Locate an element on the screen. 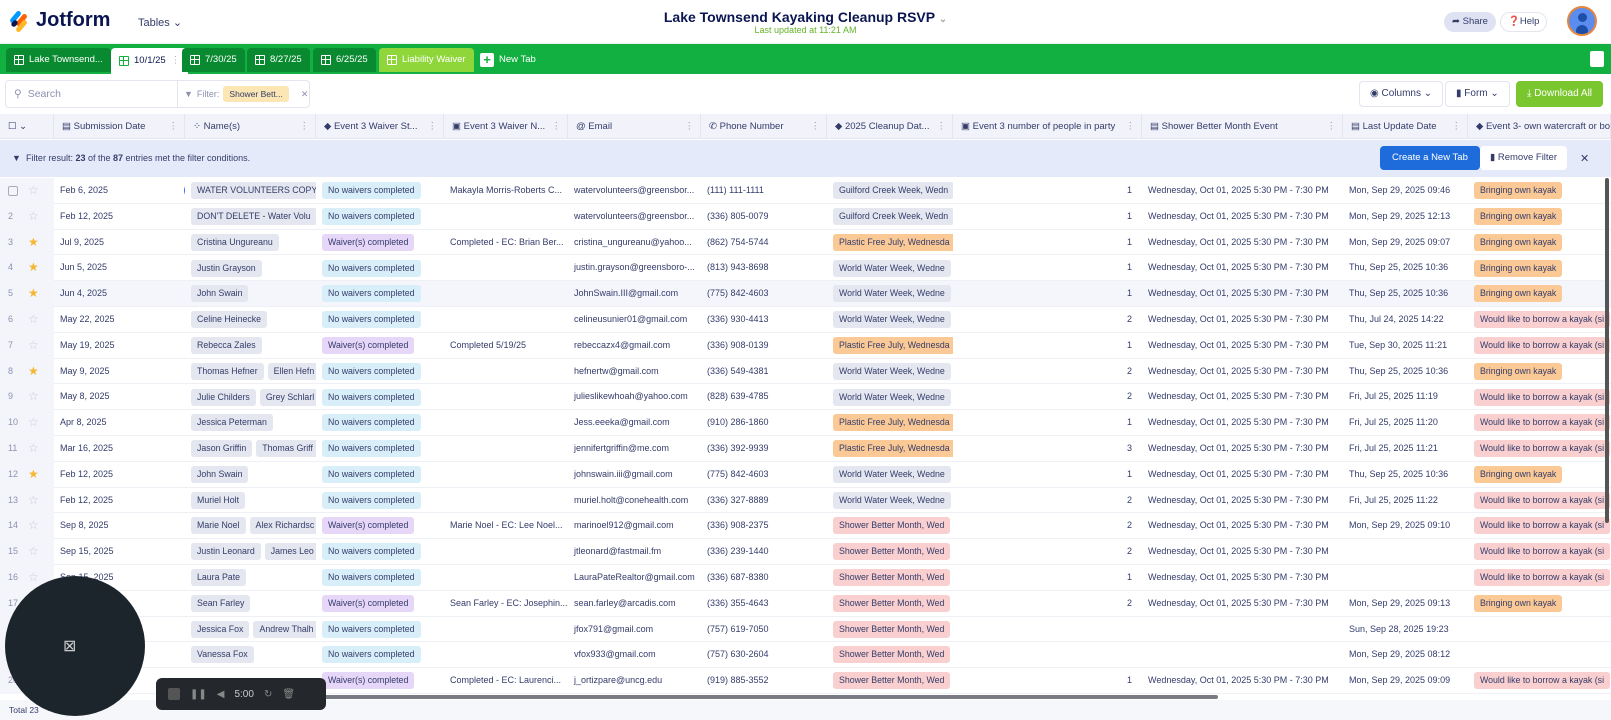 This screenshot has width=1611, height=720. cell-names: Marie Noel Alex Richardsc is located at coordinates (250, 526).